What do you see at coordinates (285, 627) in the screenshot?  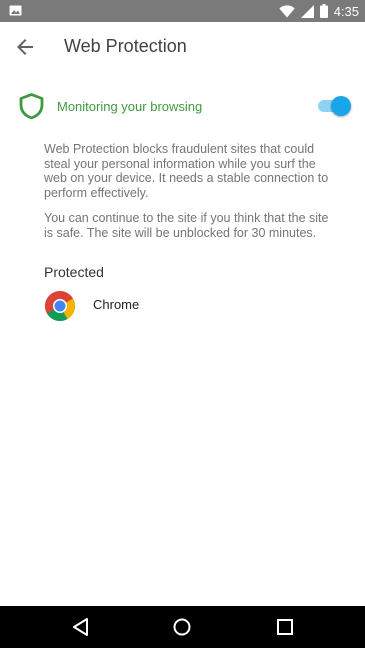 I see `nav-recents-icon` at bounding box center [285, 627].